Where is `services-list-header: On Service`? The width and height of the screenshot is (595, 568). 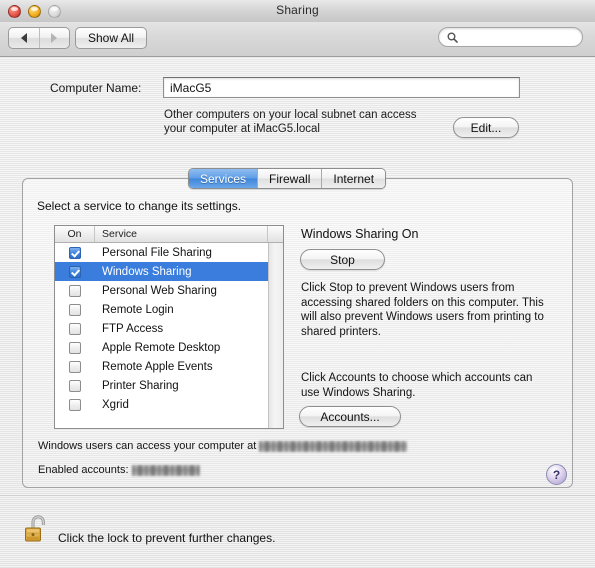 services-list-header: On Service is located at coordinates (169, 234).